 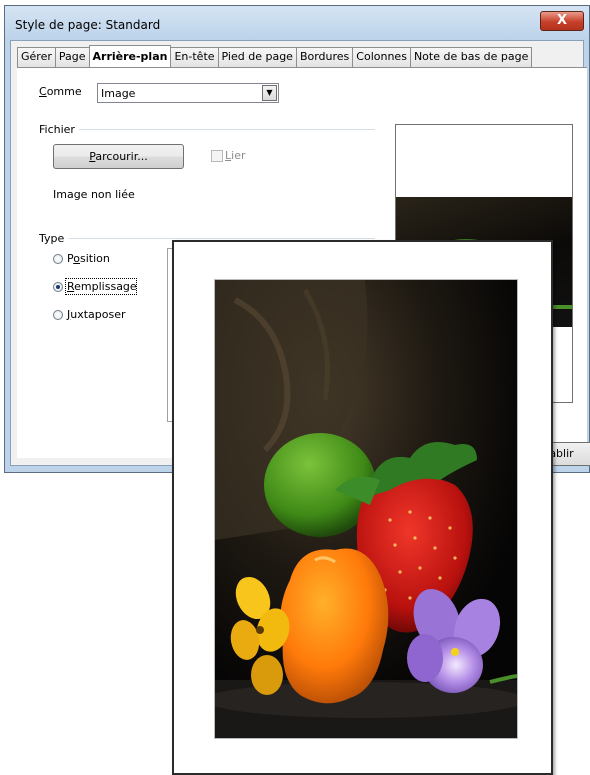 What do you see at coordinates (102, 286) in the screenshot?
I see `option-fill-label: Remplissage` at bounding box center [102, 286].